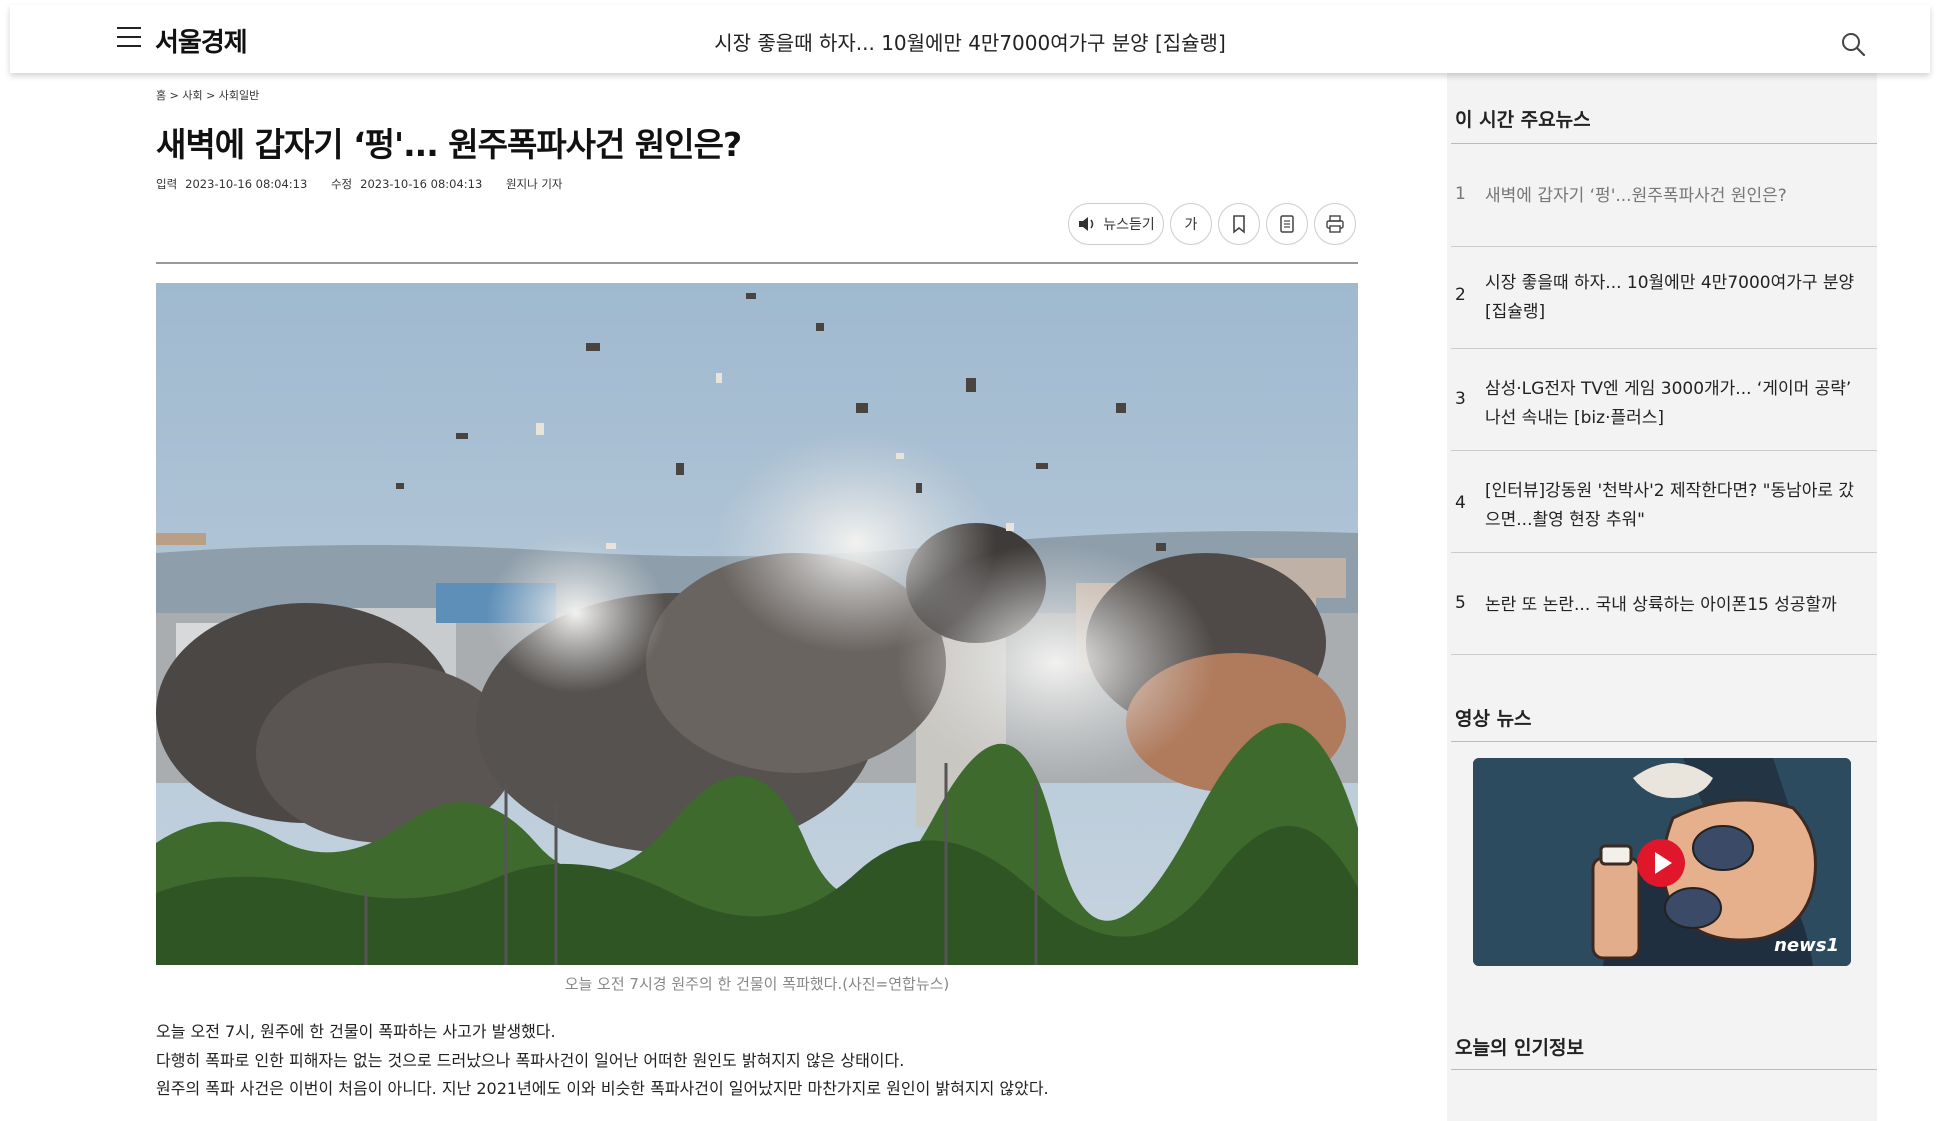  Describe the element at coordinates (341, 184) in the screenshot. I see `edit-label: 수정` at that location.